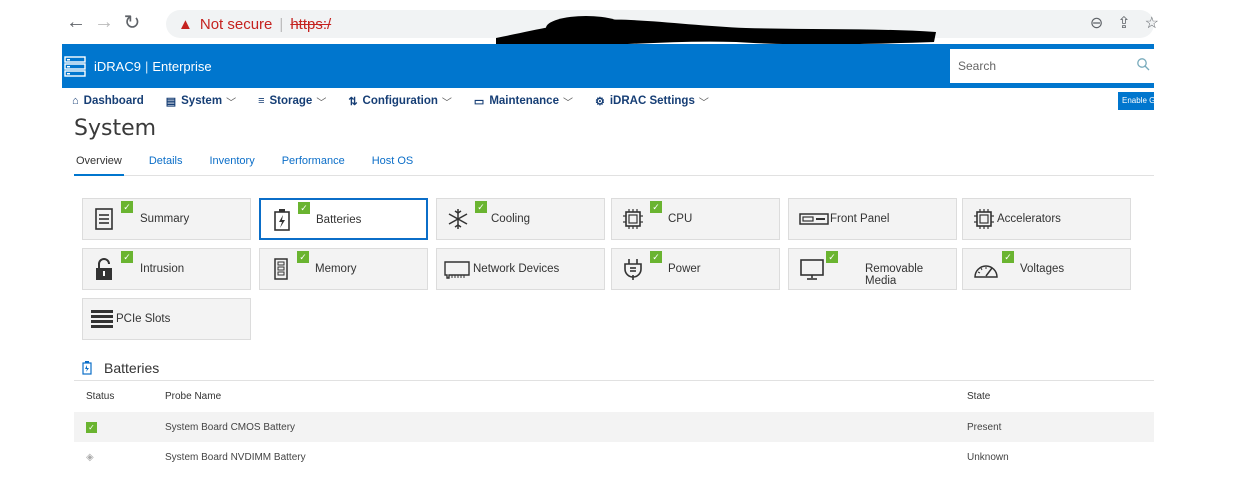 The width and height of the screenshot is (1259, 488). What do you see at coordinates (76, 22) in the screenshot?
I see `back-arrow-icon: ←` at bounding box center [76, 22].